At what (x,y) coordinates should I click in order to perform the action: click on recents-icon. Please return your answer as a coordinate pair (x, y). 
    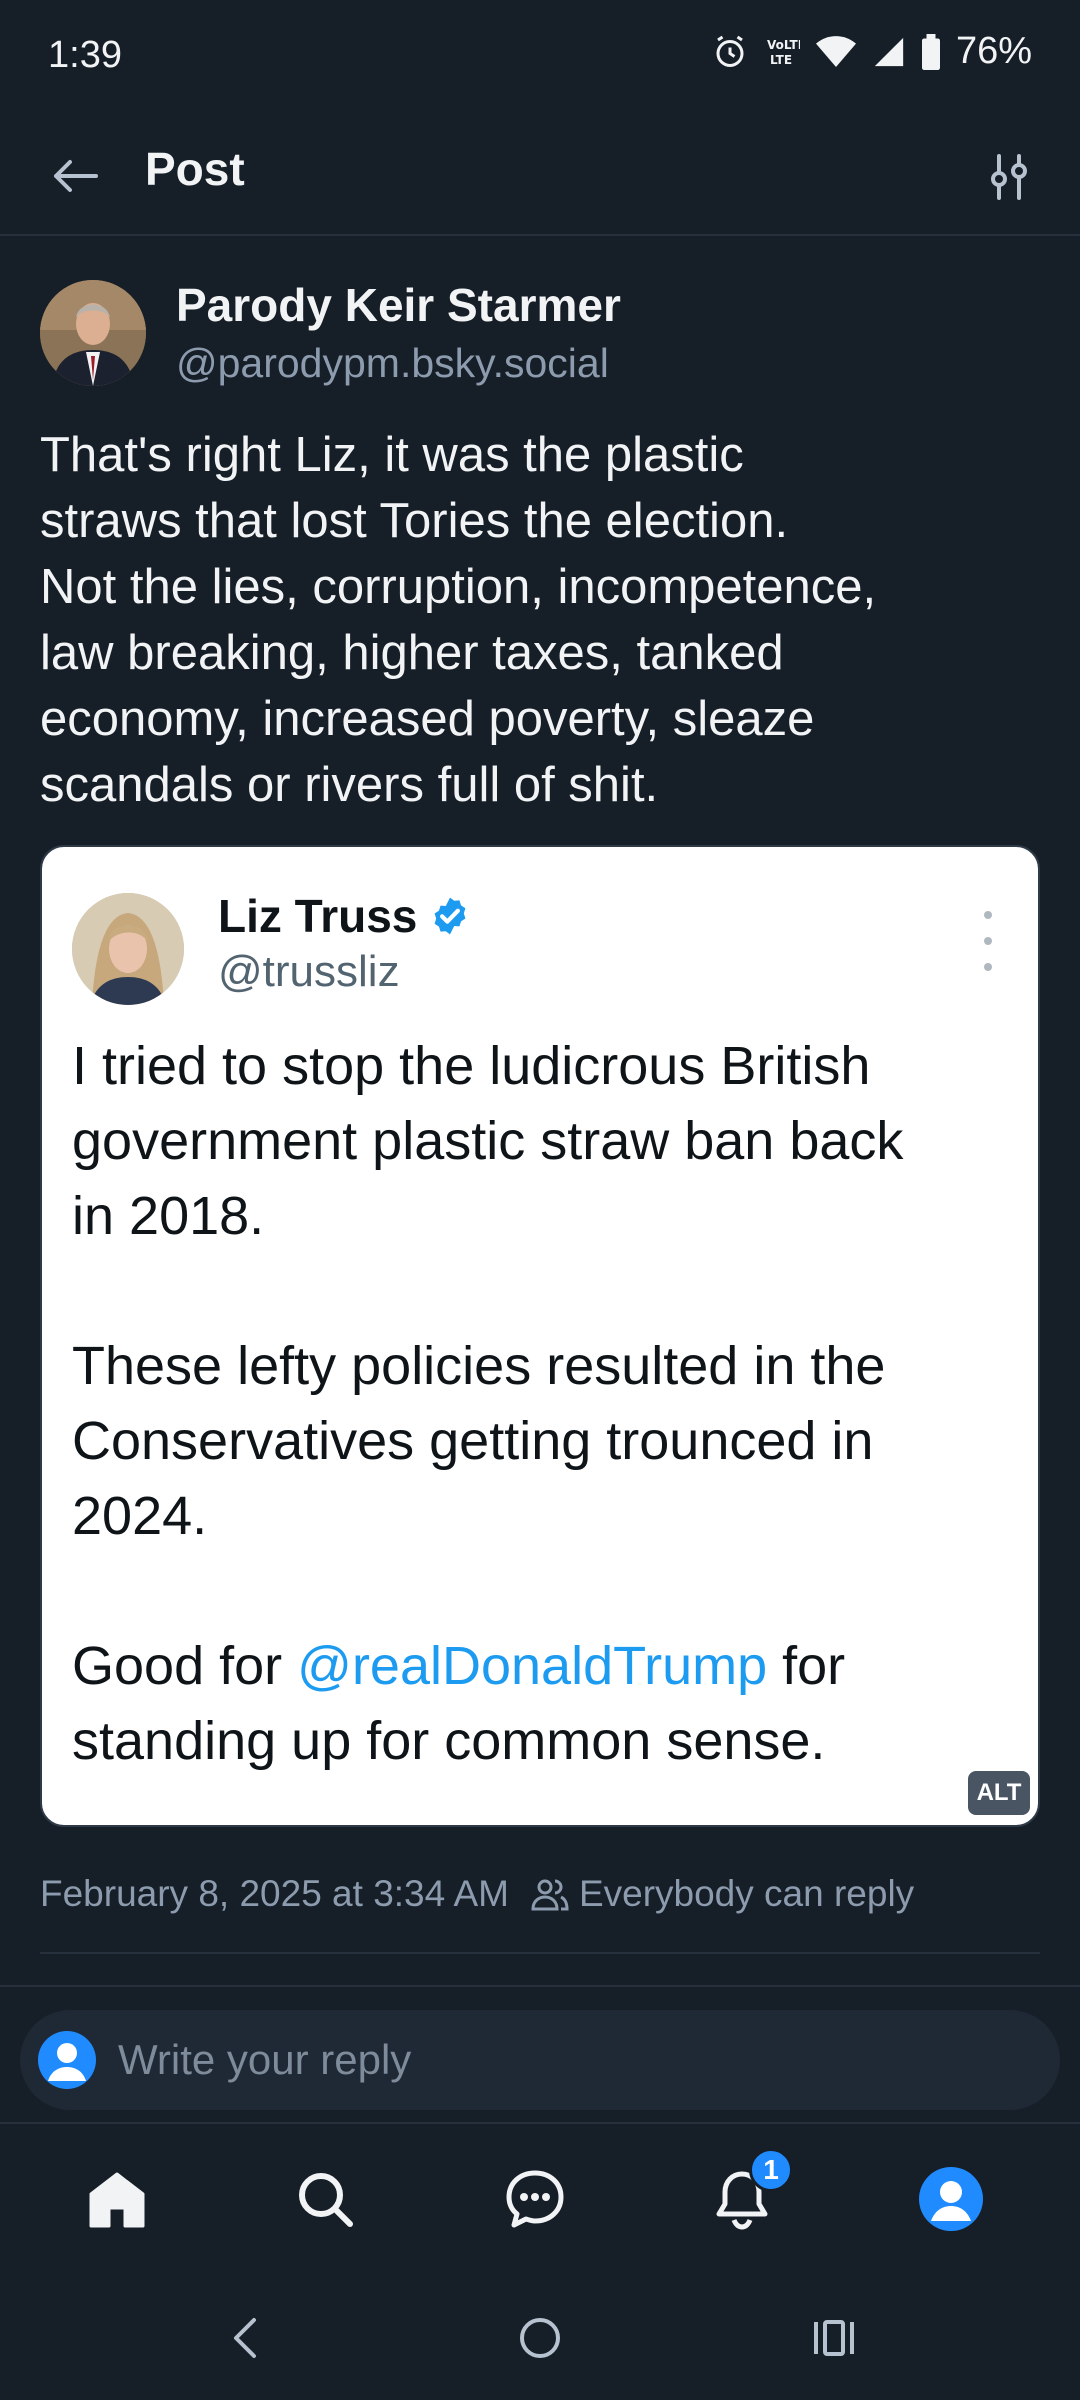
    Looking at the image, I should click on (834, 2338).